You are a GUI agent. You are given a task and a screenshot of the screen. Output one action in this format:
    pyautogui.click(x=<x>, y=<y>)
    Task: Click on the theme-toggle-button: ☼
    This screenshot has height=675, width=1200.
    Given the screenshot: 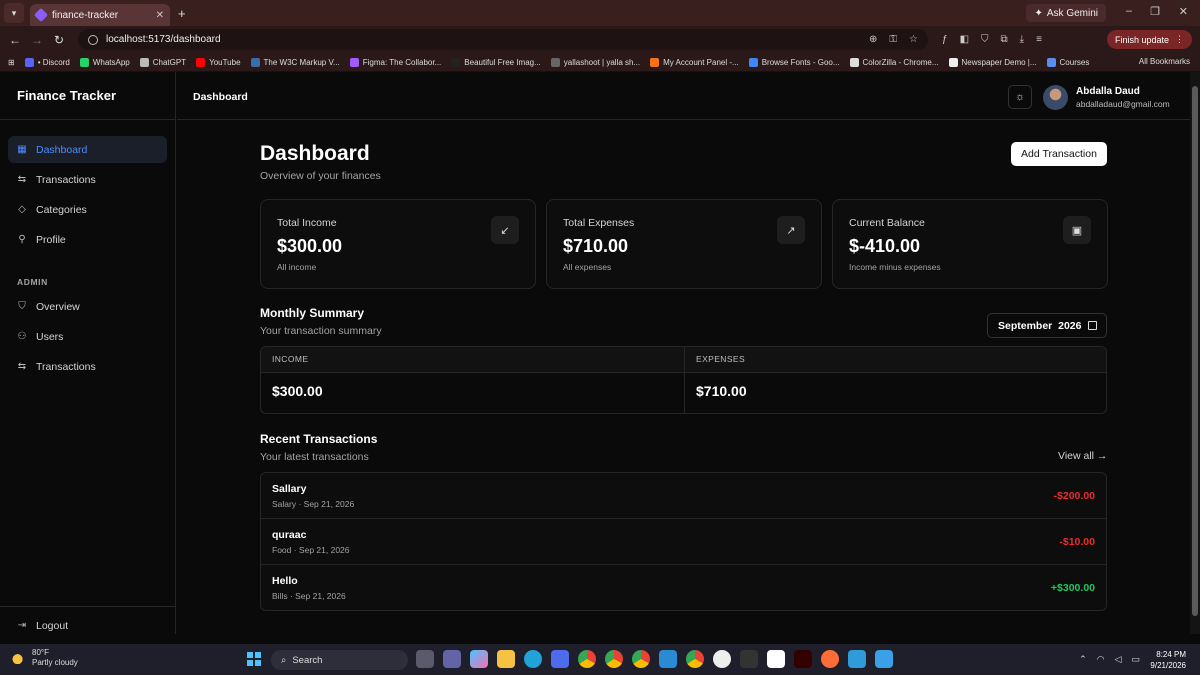 What is the action you would take?
    pyautogui.click(x=1020, y=97)
    